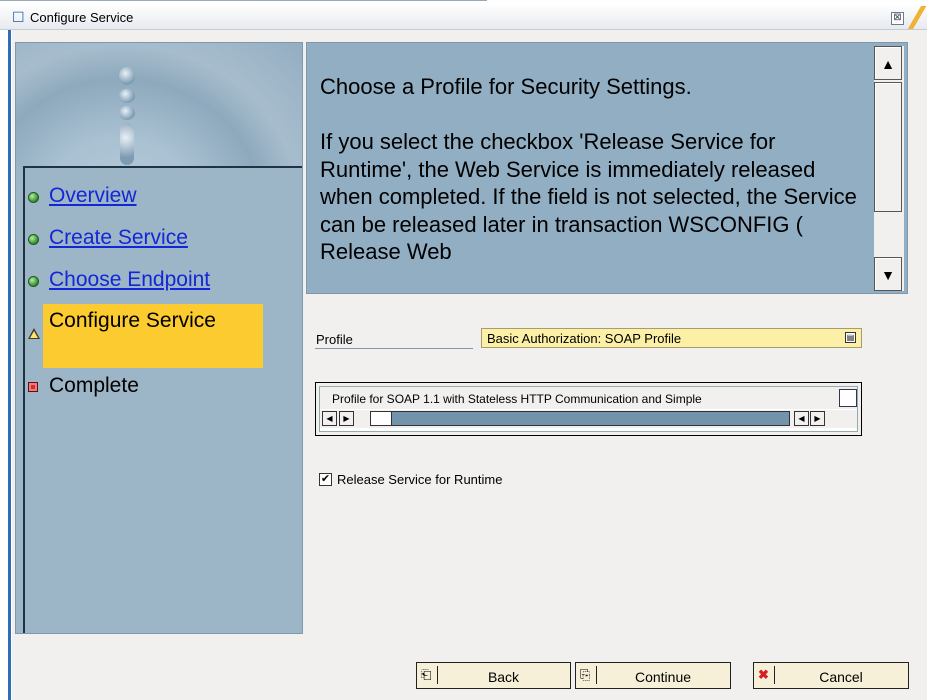  Describe the element at coordinates (888, 63) in the screenshot. I see `scroll-up-arrow-icon: ▲` at that location.